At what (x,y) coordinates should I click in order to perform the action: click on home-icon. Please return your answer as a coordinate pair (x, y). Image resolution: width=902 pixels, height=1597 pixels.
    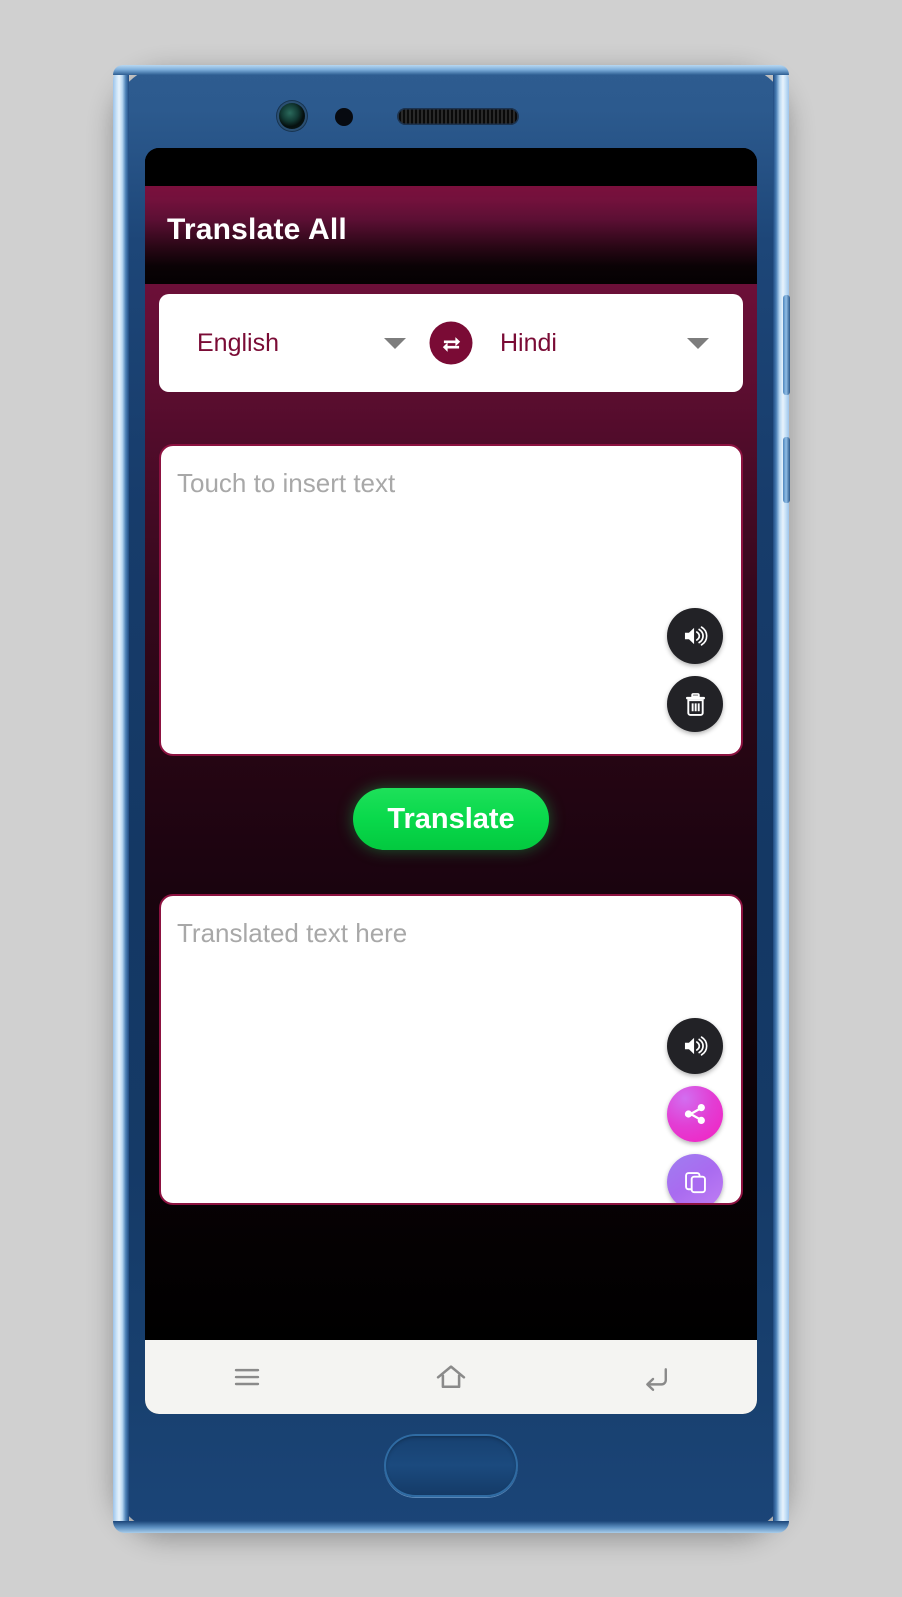
    Looking at the image, I should click on (451, 1377).